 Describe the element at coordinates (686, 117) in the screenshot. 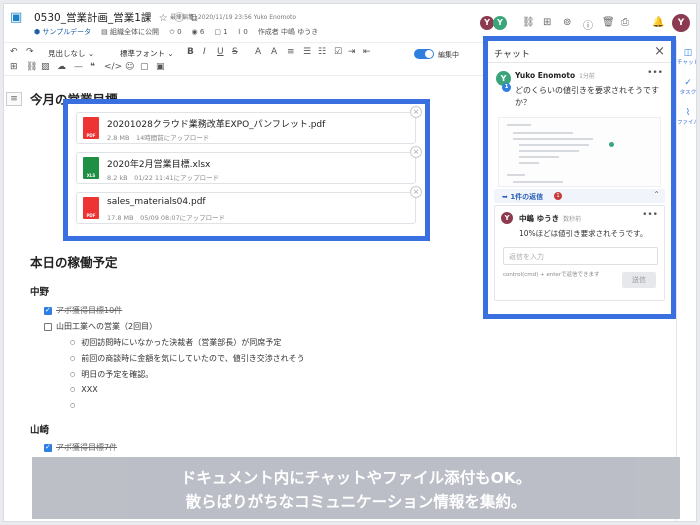

I see `rail-item-file: ⌇ ファイル` at that location.